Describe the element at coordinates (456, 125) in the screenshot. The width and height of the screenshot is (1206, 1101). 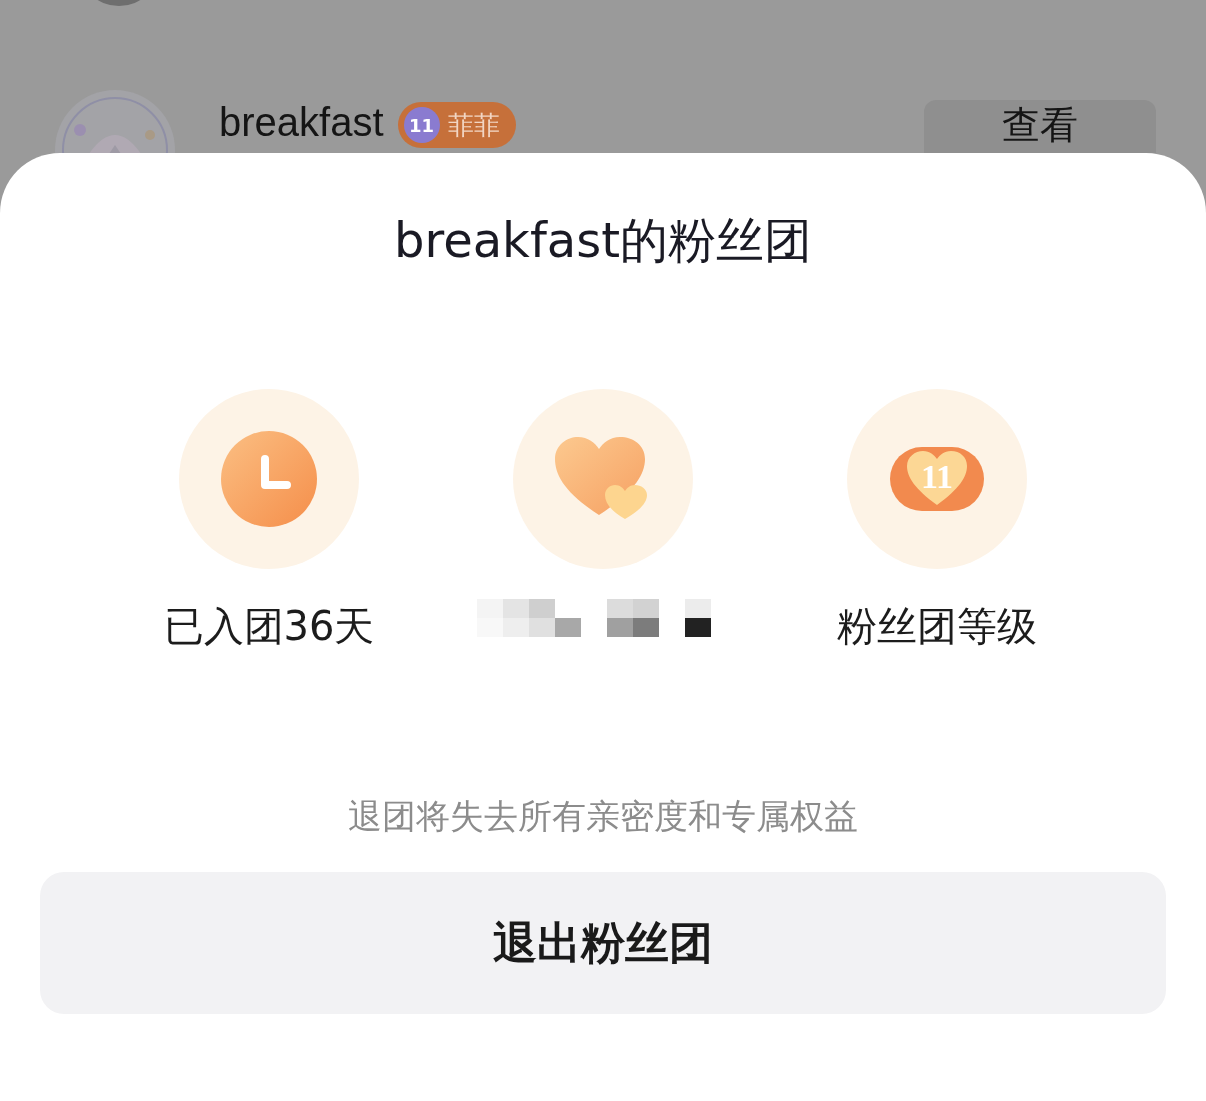
I see `fan-badge: 11 菲菲` at that location.